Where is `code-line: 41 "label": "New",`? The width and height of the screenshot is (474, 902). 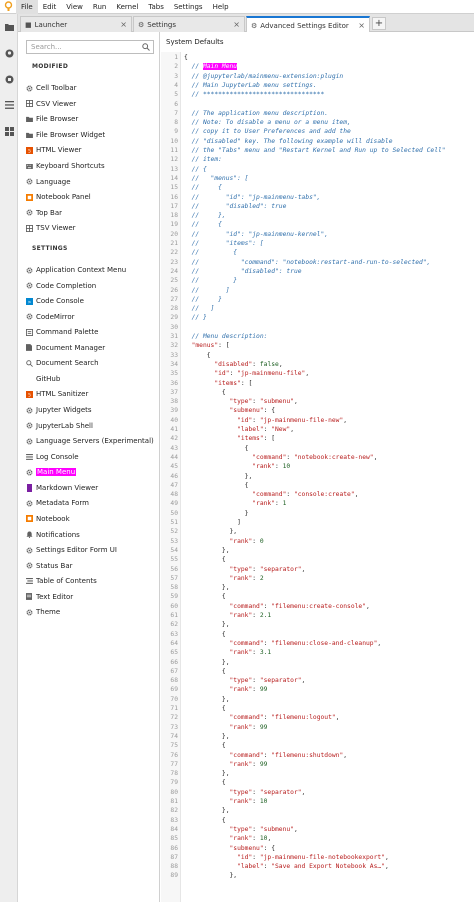 code-line: 41 "label": "New", is located at coordinates (317, 429).